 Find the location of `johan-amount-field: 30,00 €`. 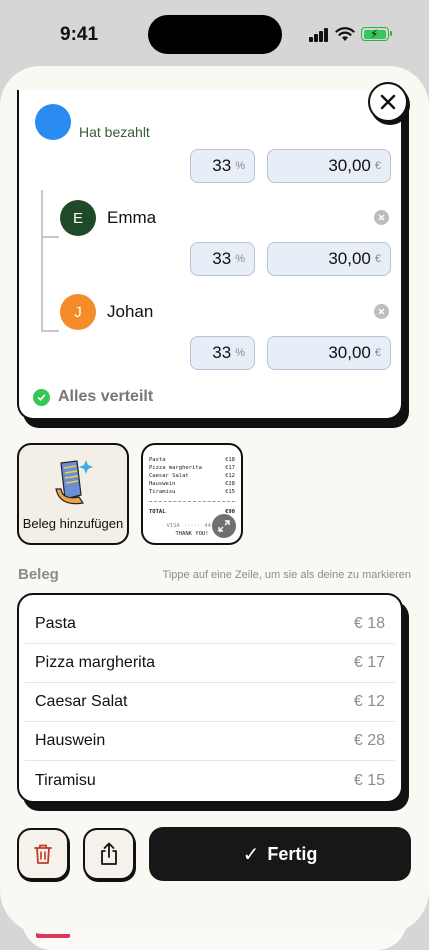

johan-amount-field: 30,00 € is located at coordinates (329, 353).